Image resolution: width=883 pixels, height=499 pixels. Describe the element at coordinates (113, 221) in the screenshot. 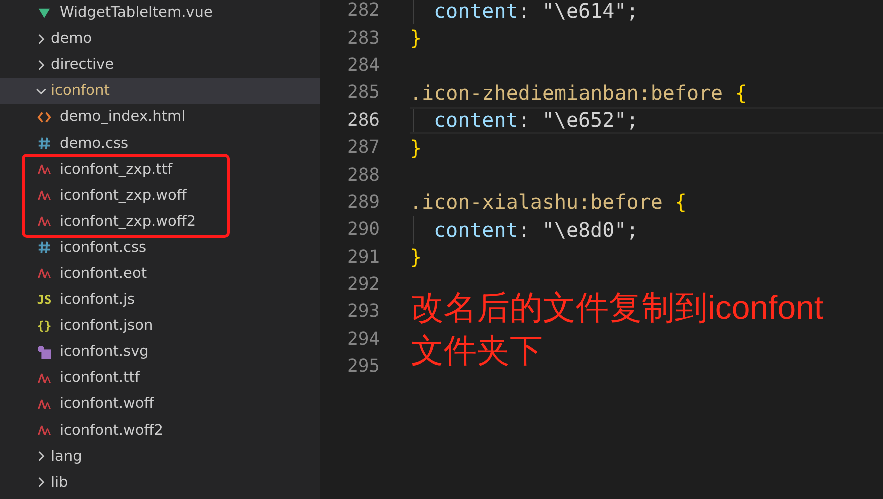

I see `file-item: iconfont_zxp.woff2` at that location.